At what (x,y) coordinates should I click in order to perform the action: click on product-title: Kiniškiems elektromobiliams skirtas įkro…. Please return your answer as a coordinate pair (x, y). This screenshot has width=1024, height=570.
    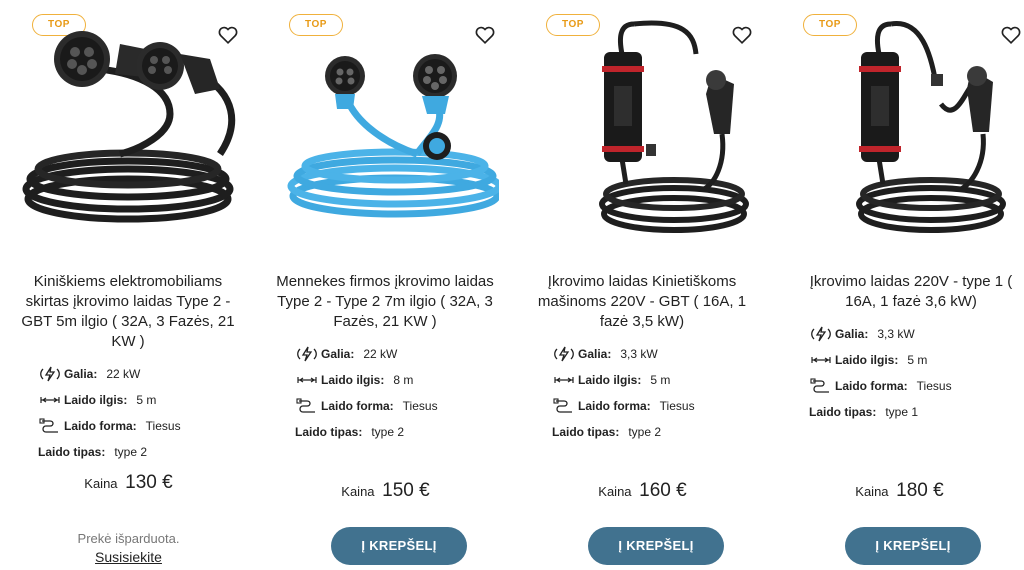
    Looking at the image, I should click on (128, 312).